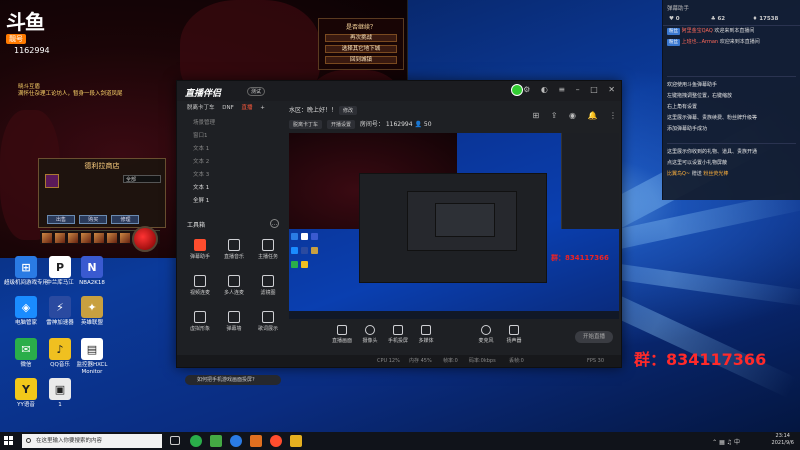 This screenshot has width=800, height=450. Describe the element at coordinates (361, 49) in the screenshot. I see `dialog-option-other-dungeon: 选择其它地下城` at that location.